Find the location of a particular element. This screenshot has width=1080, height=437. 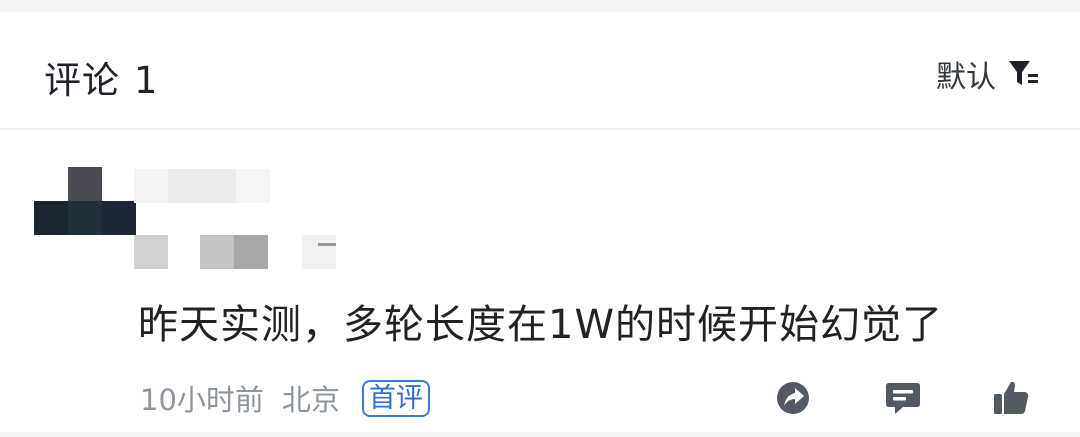

comment-text: 昨天实测，多轮长度在1W的时候开始幻觉了 is located at coordinates (540, 325).